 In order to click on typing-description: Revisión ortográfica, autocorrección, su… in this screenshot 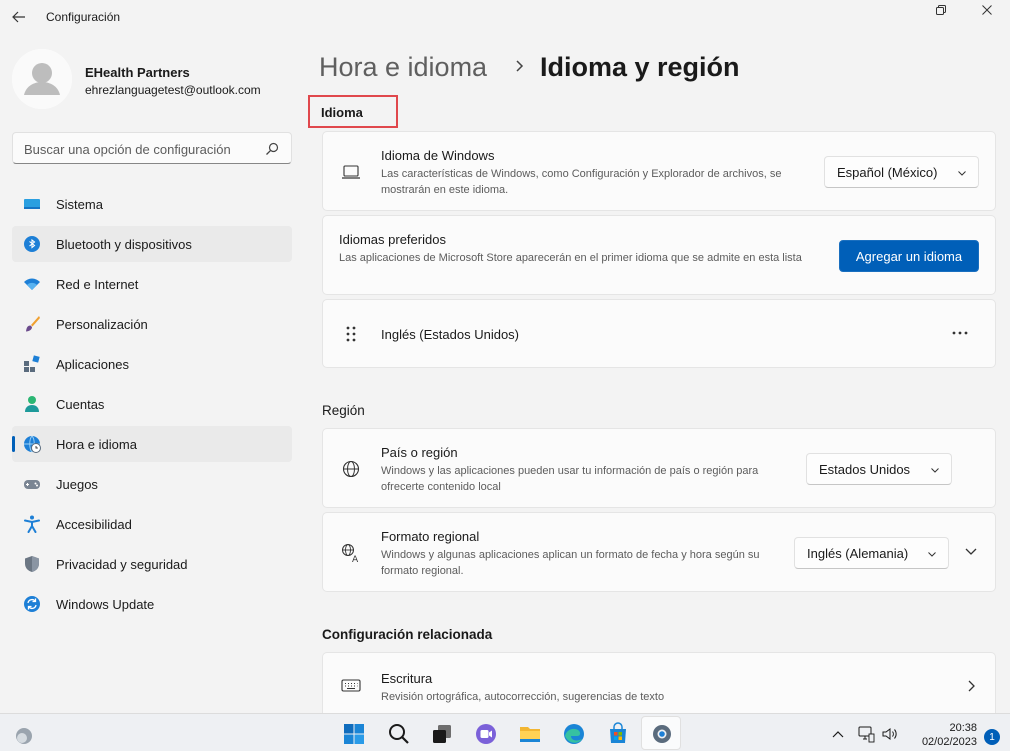, I will do `click(523, 697)`.